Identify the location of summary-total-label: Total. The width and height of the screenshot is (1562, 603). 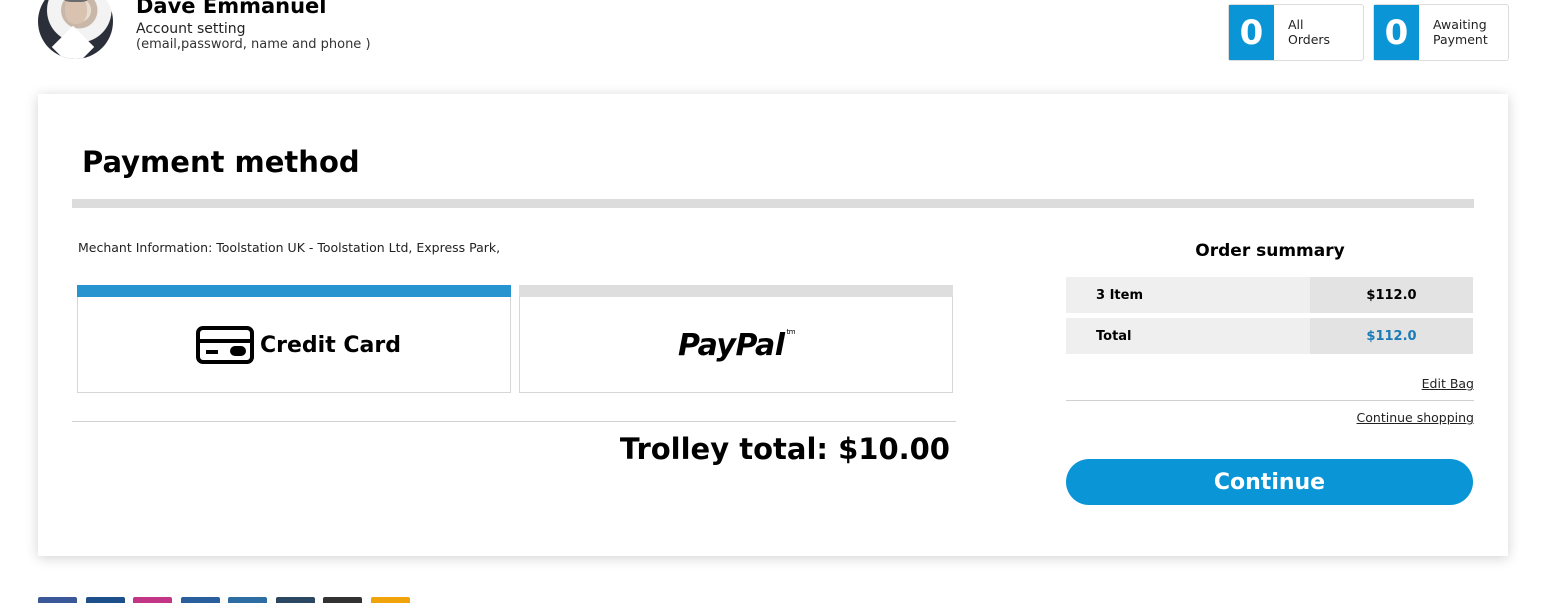
(1188, 336).